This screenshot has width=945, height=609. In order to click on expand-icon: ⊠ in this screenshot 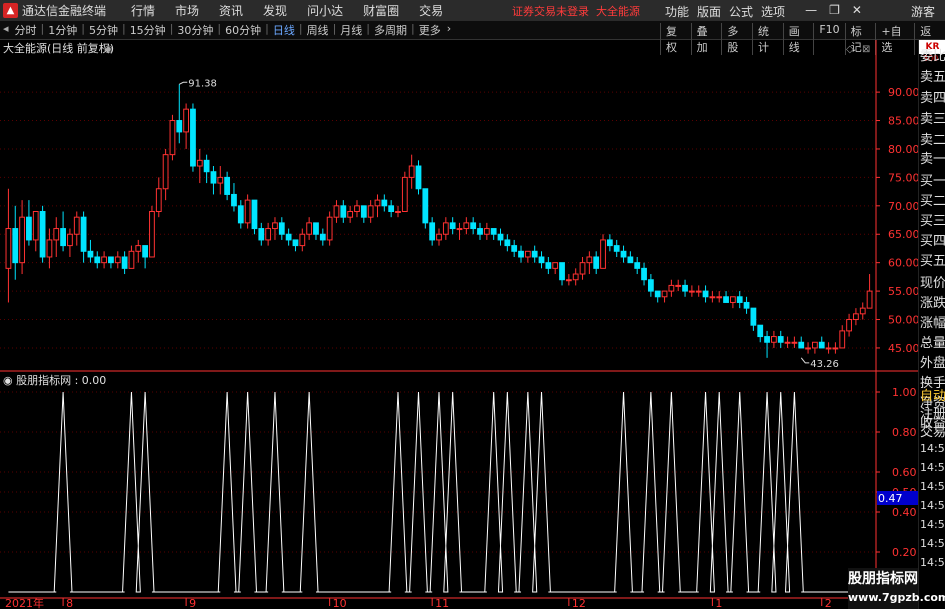, I will do `click(866, 49)`.